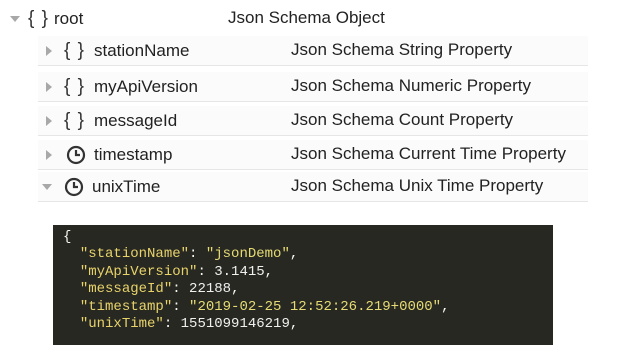  What do you see at coordinates (308, 289) in the screenshot?
I see `json-line: "messageId": 22188,` at bounding box center [308, 289].